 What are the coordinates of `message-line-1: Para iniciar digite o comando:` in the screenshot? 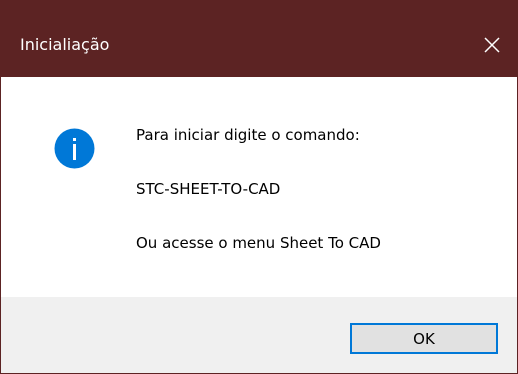 It's located at (248, 135).